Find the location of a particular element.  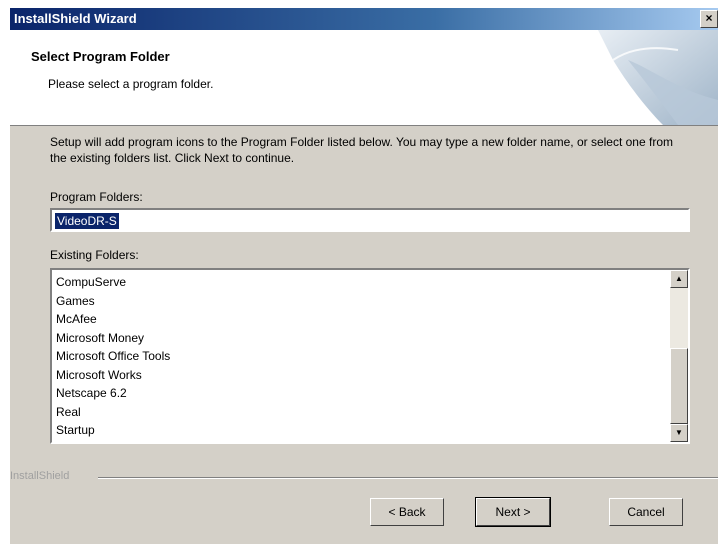

list-item: Startup is located at coordinates (113, 430).